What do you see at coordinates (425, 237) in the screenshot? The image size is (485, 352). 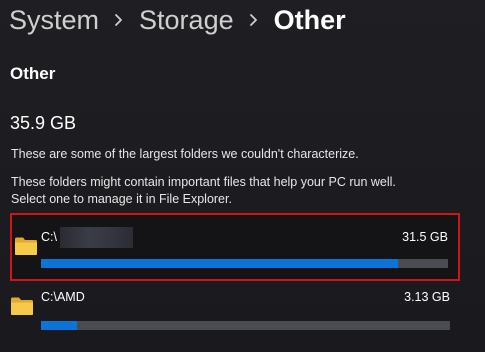 I see `folder-size: 31.5 GB` at bounding box center [425, 237].